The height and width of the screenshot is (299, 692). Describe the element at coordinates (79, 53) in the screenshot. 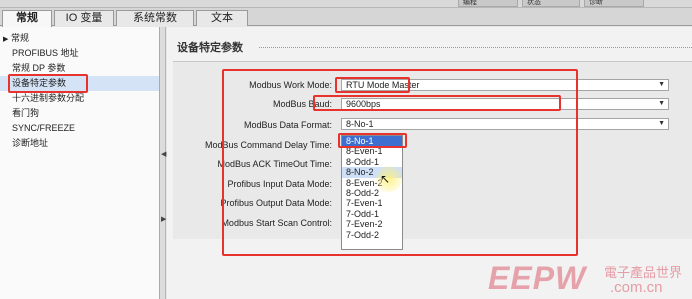

I see `tree-item-profibus-address: PROFIBUS 地址` at that location.